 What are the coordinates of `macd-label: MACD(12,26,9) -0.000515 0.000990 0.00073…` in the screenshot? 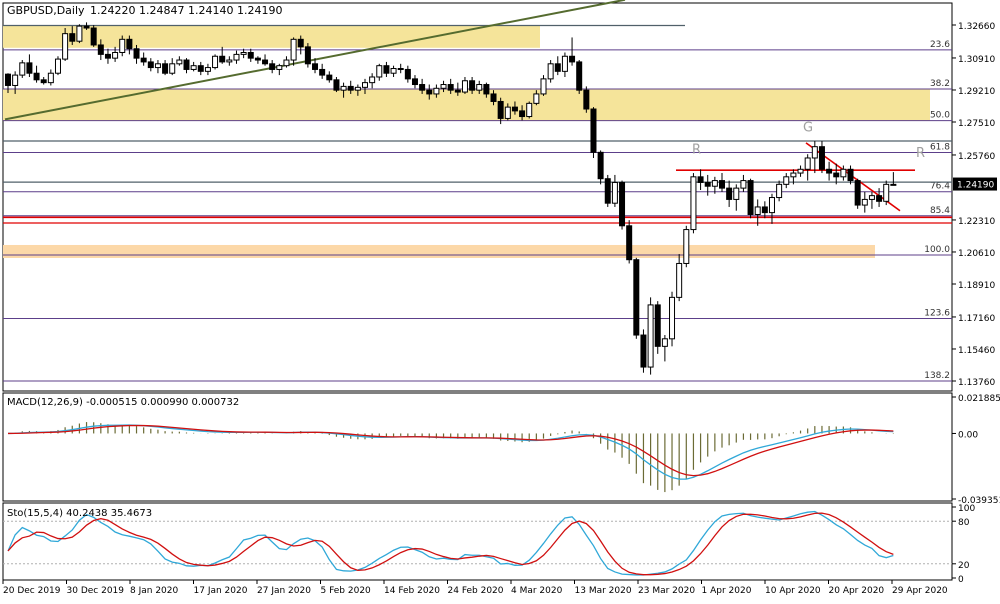 It's located at (123, 402).